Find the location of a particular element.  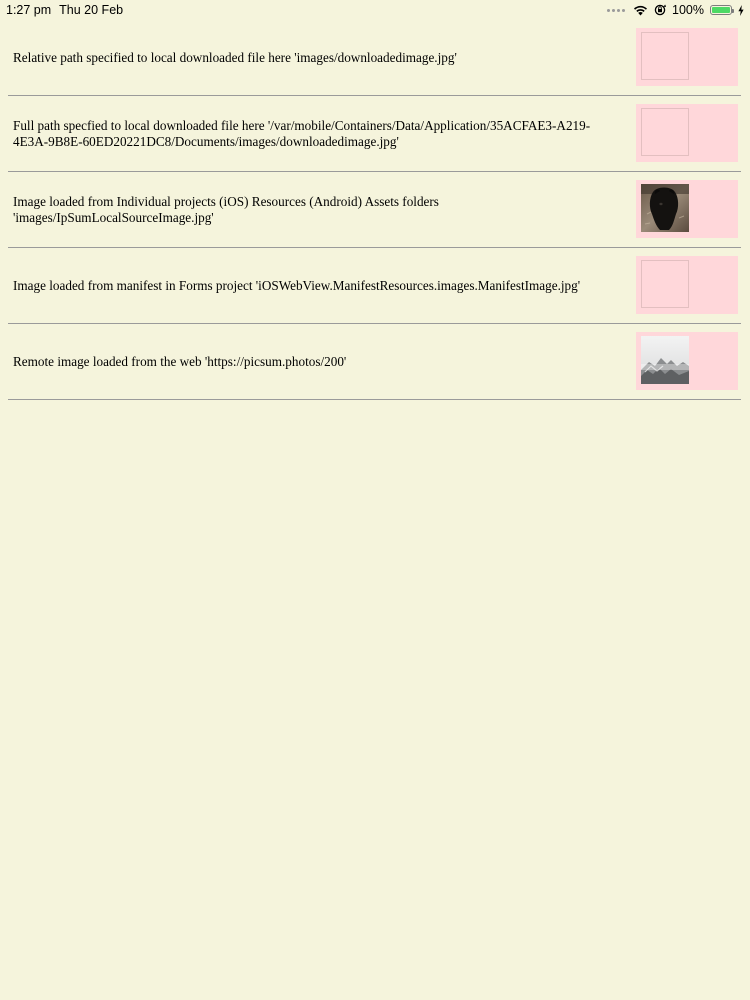

battery-icon is located at coordinates (722, 10).